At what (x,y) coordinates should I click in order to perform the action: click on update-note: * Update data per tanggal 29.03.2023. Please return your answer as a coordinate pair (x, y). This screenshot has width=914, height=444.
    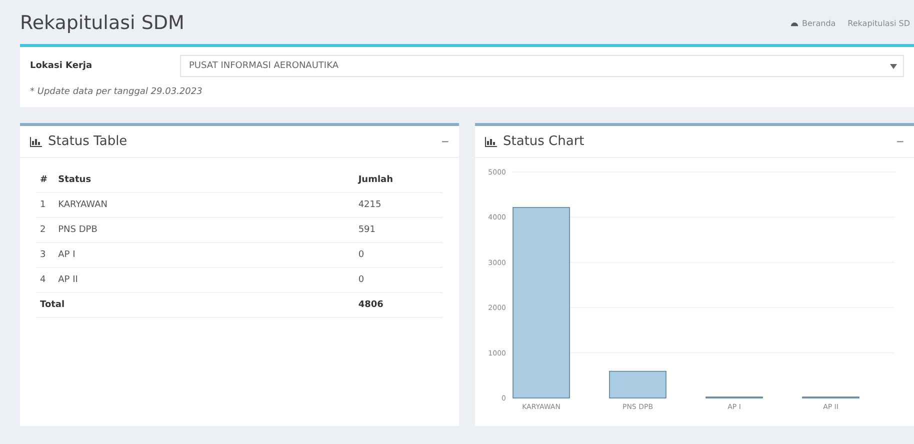
    Looking at the image, I should click on (117, 92).